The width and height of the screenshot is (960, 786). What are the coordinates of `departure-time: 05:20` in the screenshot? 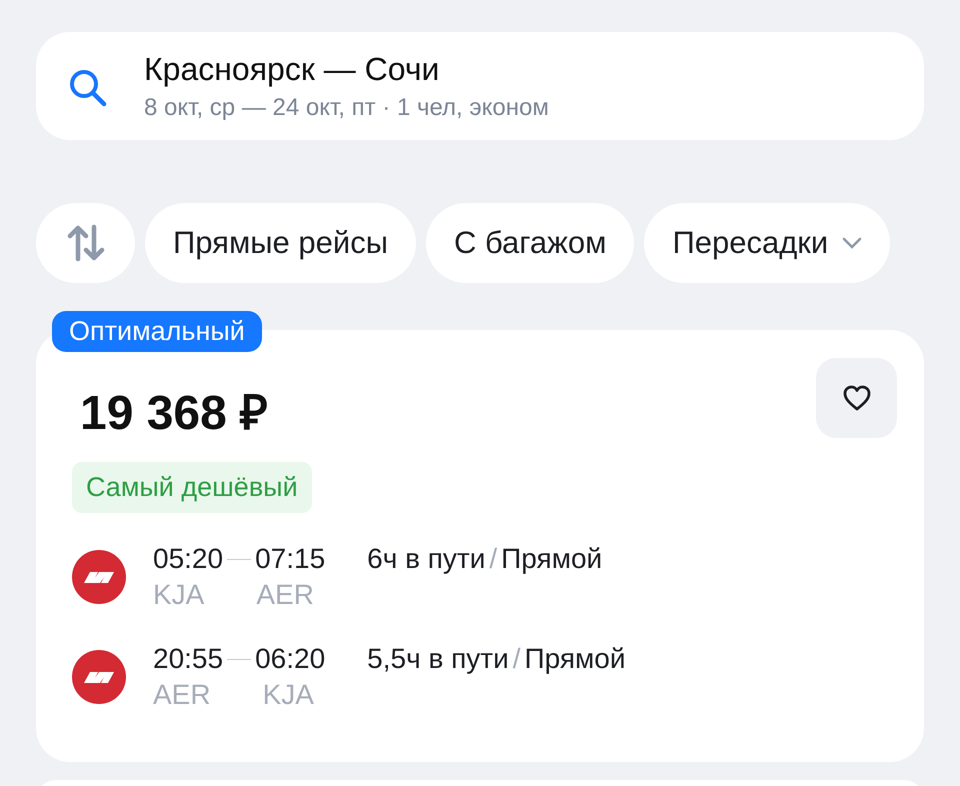 It's located at (188, 559).